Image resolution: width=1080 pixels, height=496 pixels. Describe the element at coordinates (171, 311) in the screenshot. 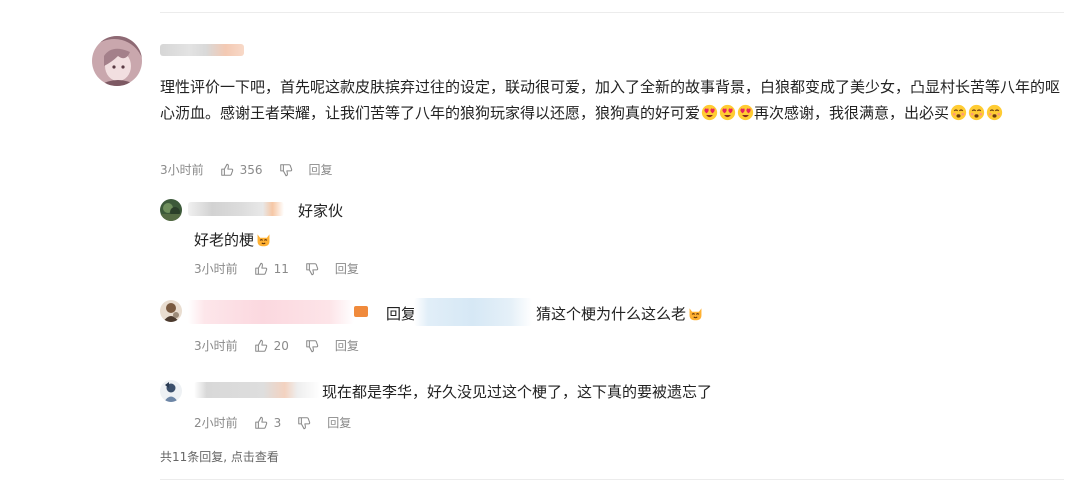

I see `reply-2-avatar` at that location.